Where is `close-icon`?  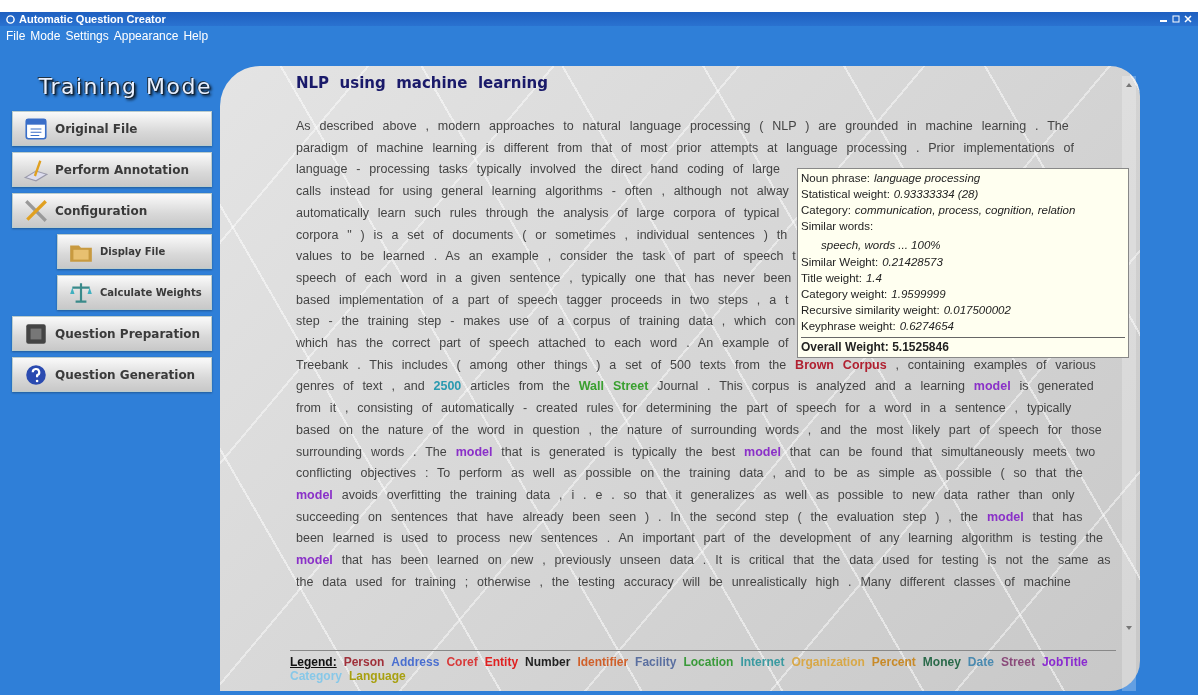
close-icon is located at coordinates (1188, 19).